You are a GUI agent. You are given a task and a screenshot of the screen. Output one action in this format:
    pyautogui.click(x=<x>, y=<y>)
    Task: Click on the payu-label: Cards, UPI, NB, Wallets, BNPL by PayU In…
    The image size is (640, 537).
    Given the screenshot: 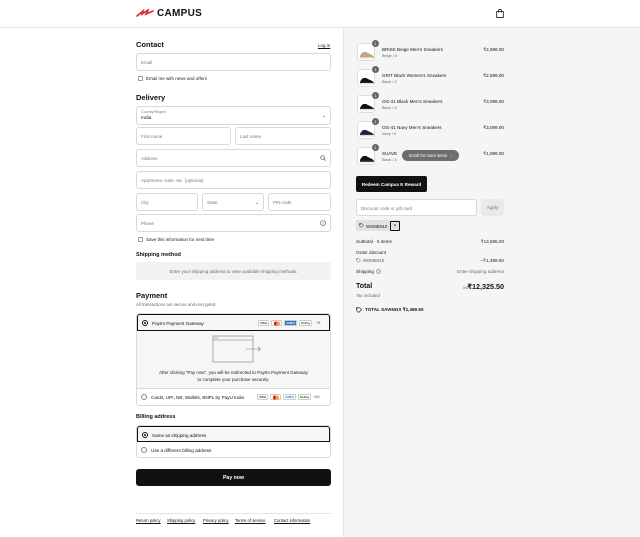 What is the action you would take?
    pyautogui.click(x=198, y=397)
    